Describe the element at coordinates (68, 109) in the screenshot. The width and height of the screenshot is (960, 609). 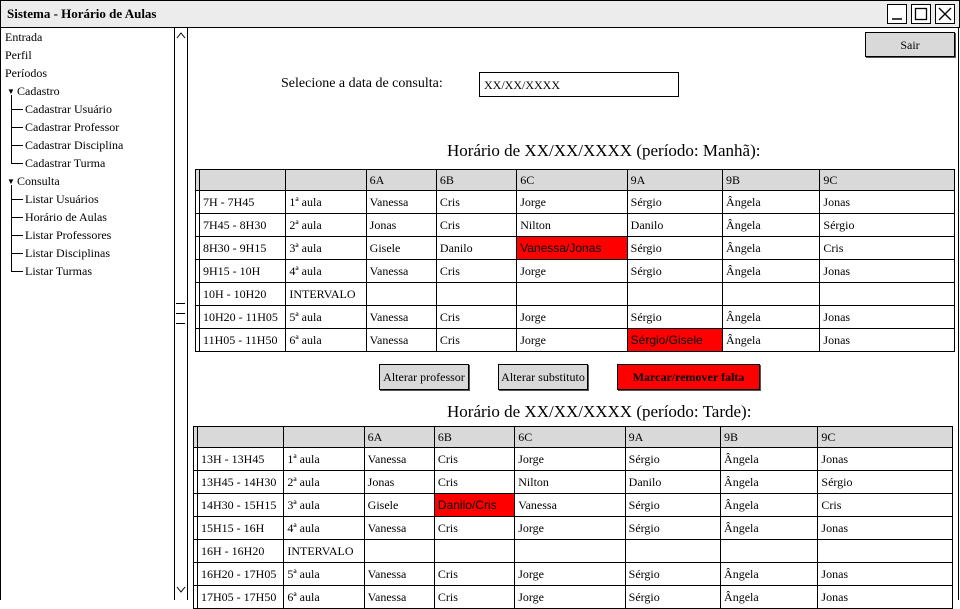
I see `tree-item-cadastrar-usuario: Cadastrar Usuário` at that location.